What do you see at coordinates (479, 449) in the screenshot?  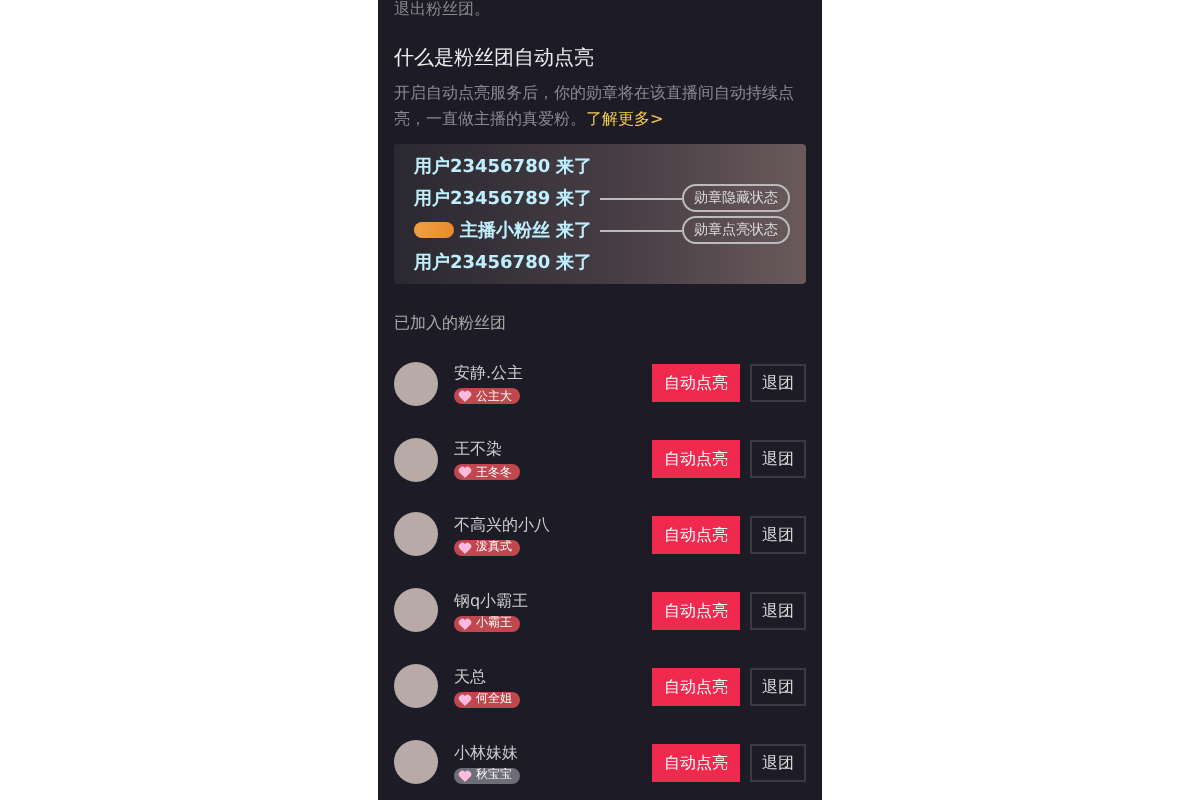 I see `club-name: 王不染` at bounding box center [479, 449].